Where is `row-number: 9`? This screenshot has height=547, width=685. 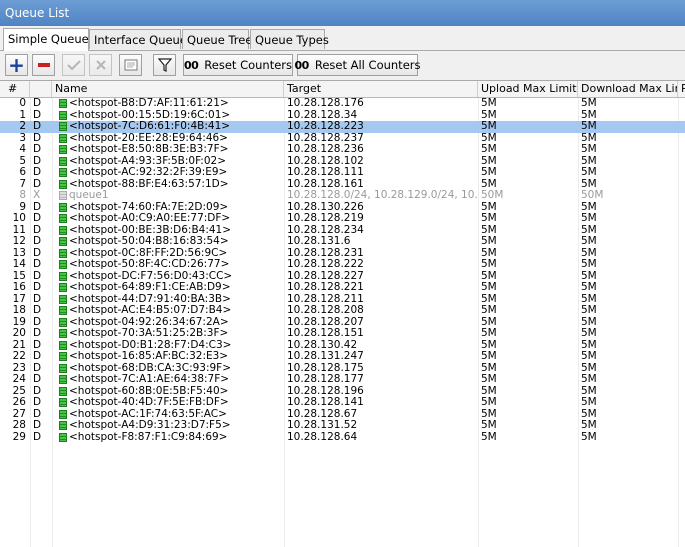
row-number: 9 is located at coordinates (22, 207).